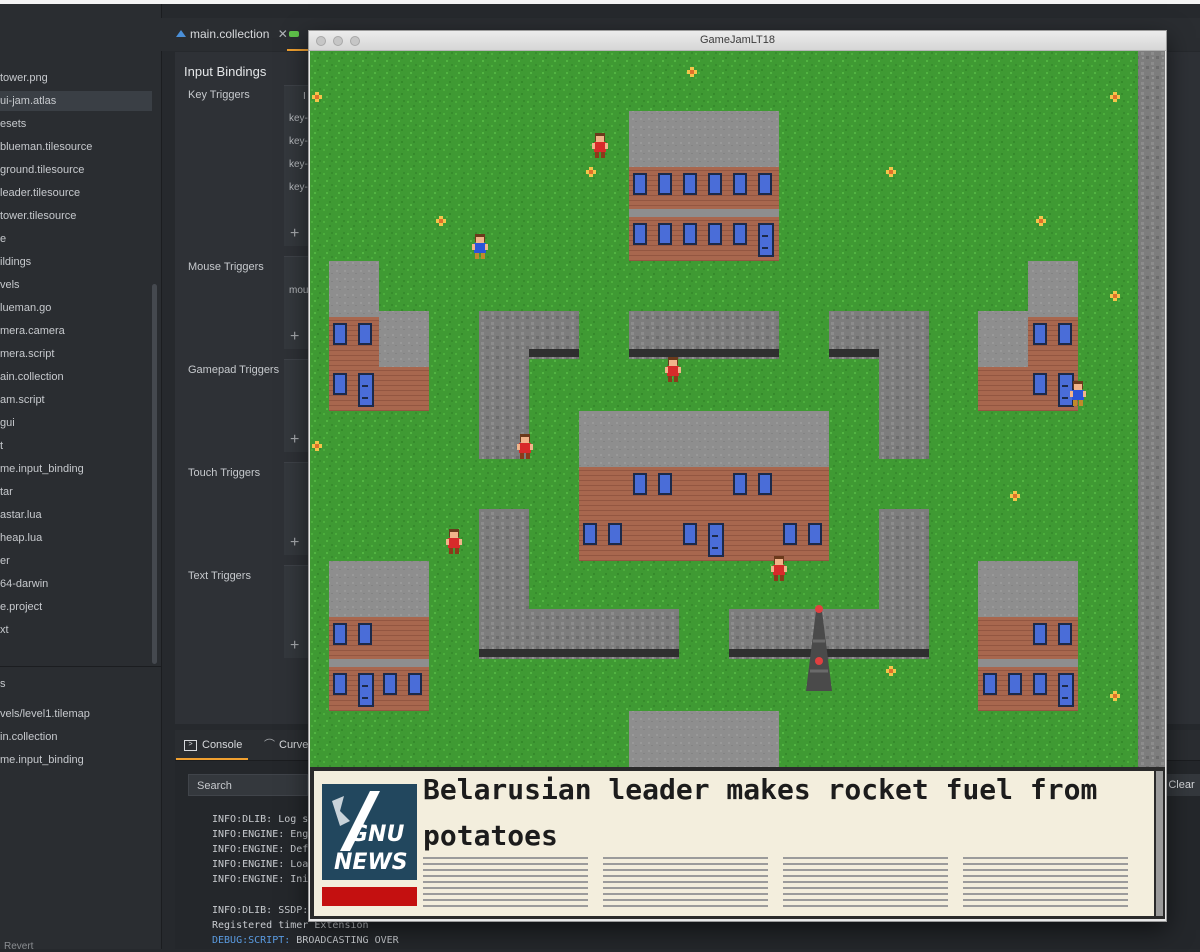 This screenshot has width=1200, height=952. Describe the element at coordinates (6, 492) in the screenshot. I see `tree-item: tar` at that location.